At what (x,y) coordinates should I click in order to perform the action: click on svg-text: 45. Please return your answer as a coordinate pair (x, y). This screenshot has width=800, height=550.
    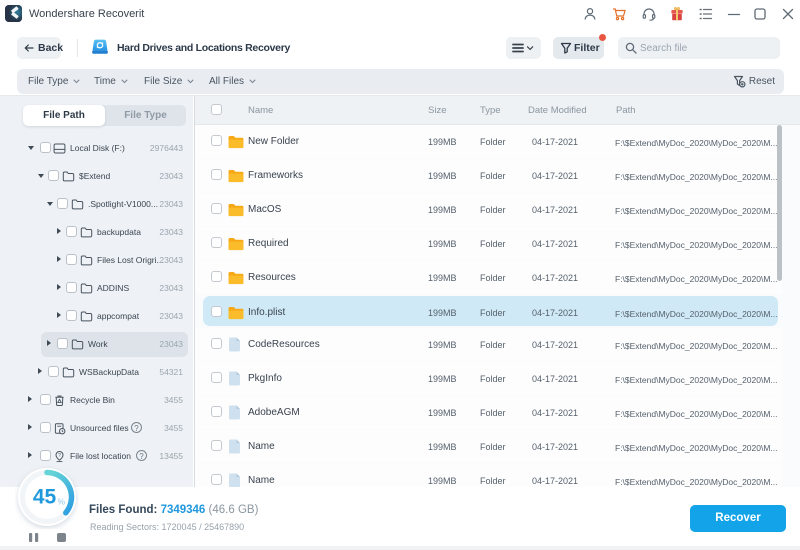
    Looking at the image, I should click on (45, 497).